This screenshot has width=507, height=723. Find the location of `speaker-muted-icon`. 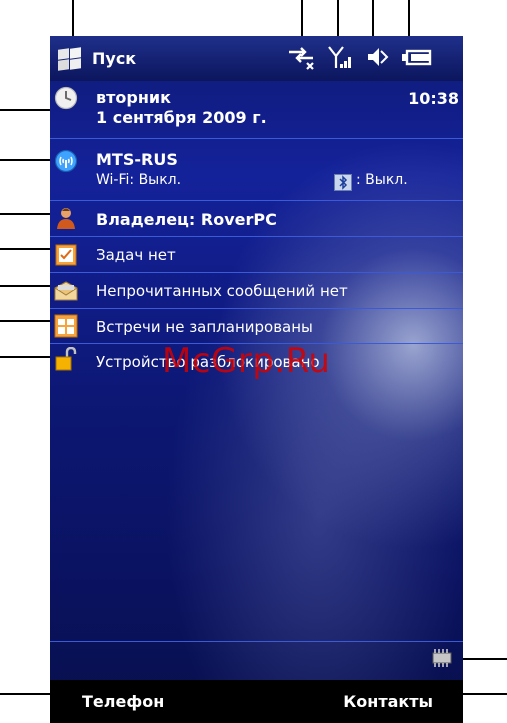

speaker-muted-icon is located at coordinates (377, 57).